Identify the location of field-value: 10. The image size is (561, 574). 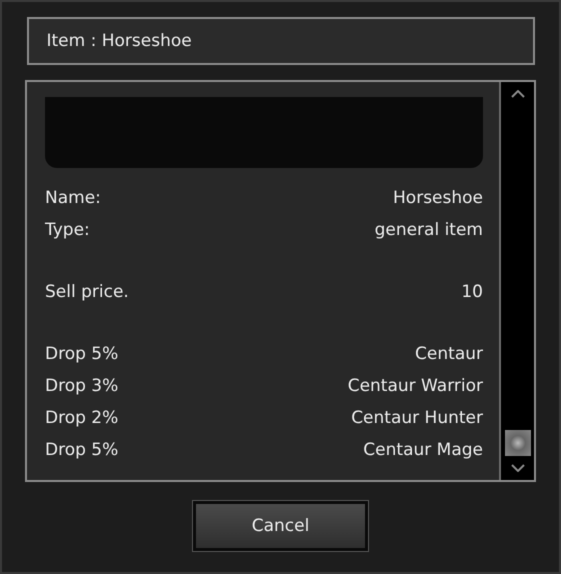
(472, 292).